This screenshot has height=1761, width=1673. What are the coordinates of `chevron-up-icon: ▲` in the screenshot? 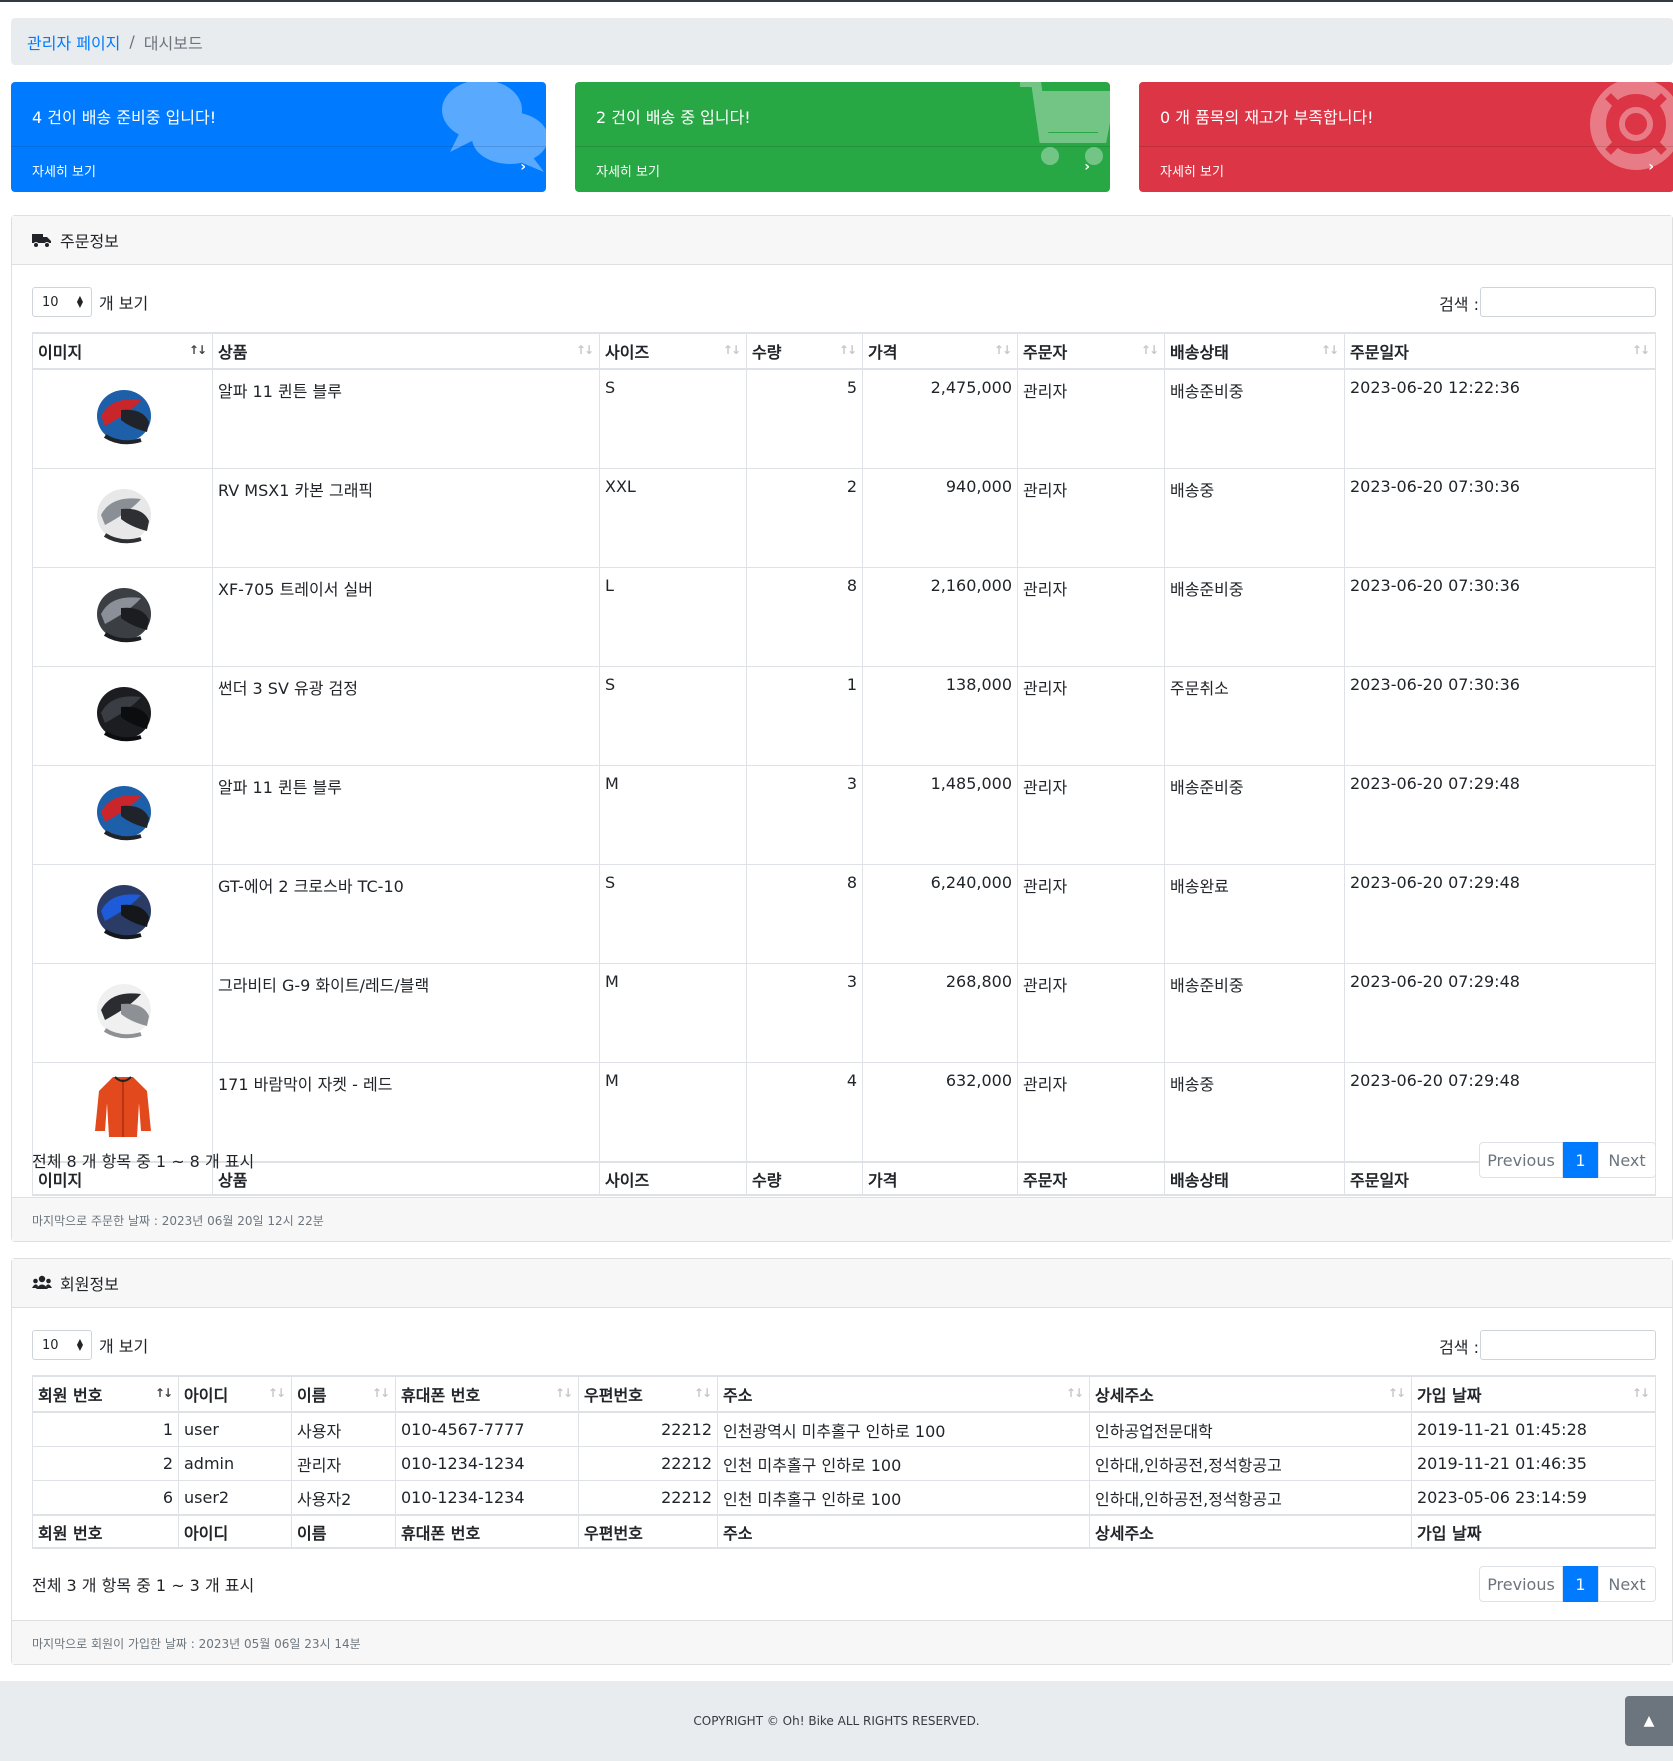 It's located at (1649, 1721).